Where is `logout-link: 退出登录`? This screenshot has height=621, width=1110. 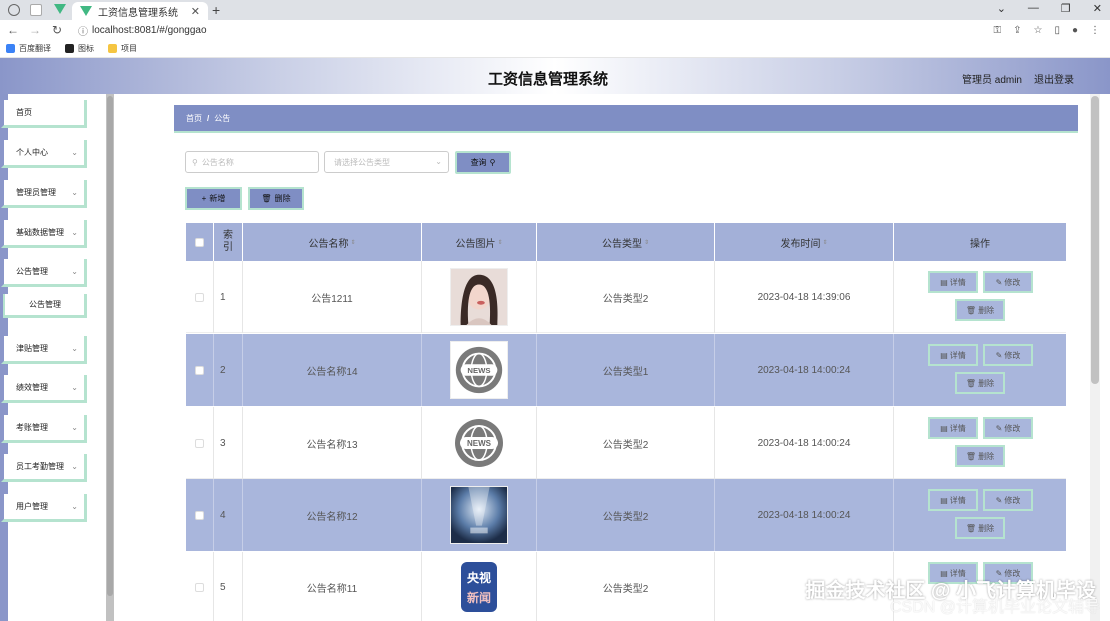
logout-link: 退出登录 is located at coordinates (1054, 78).